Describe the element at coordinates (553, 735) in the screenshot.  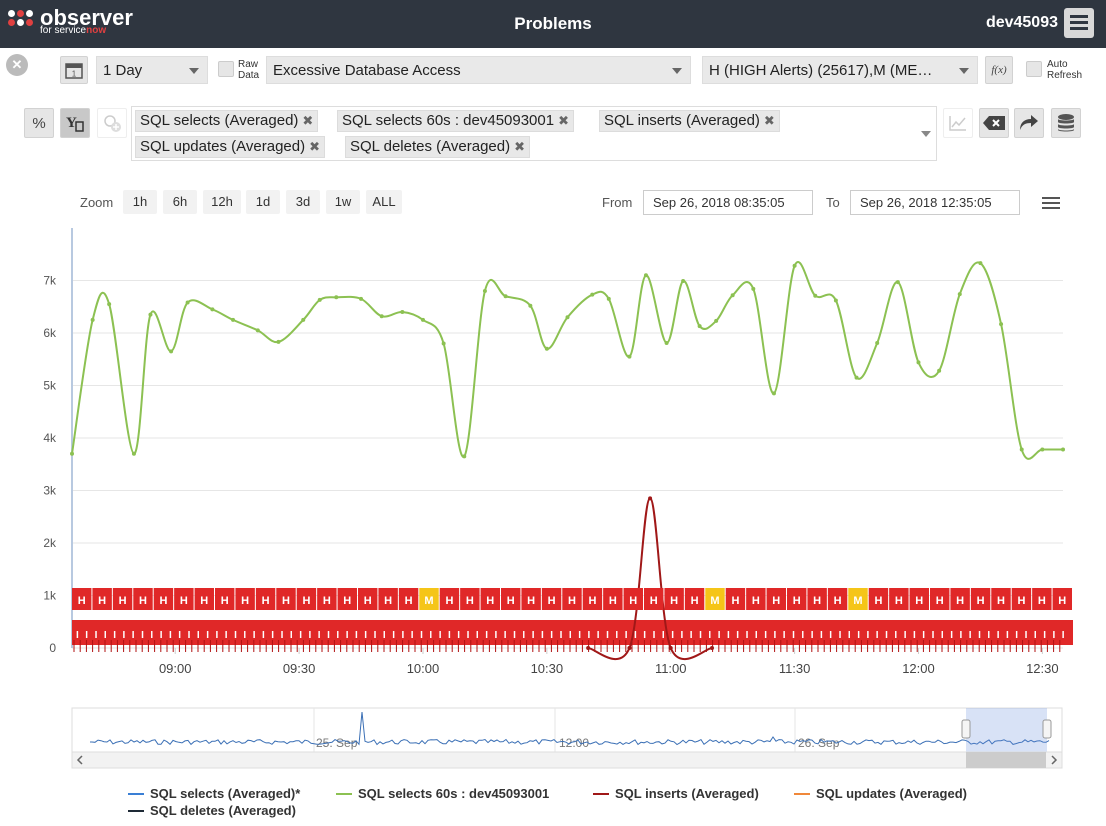
I see `navigator: 25. Sep 12:00 26. Sep` at that location.